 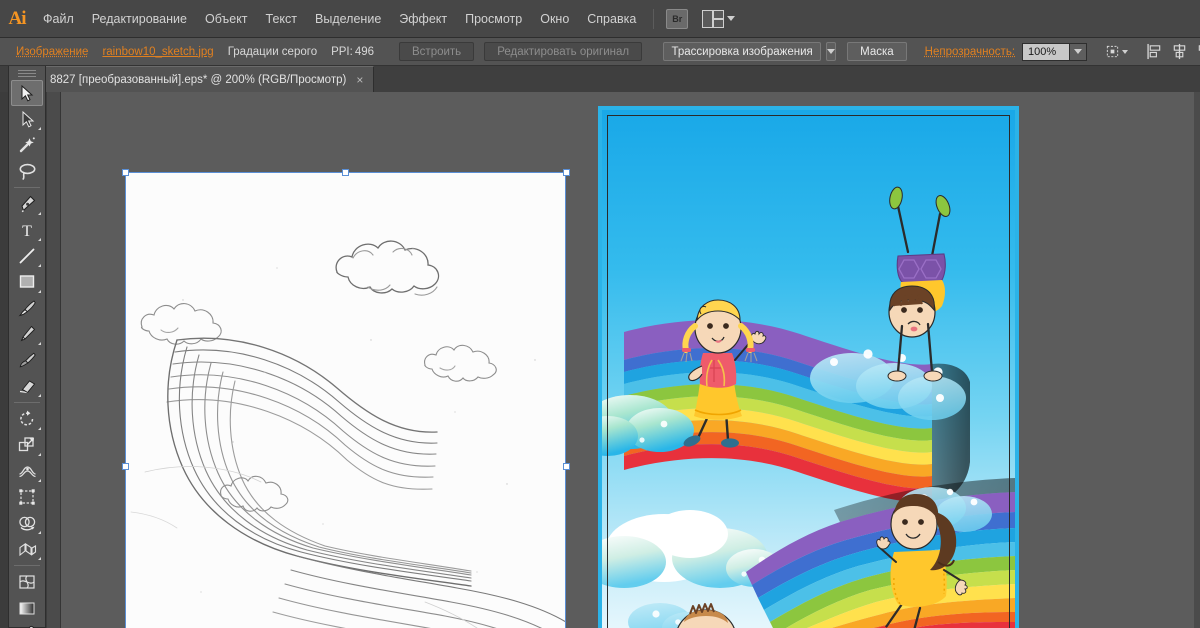 I want to click on linked-file-link: rainbow10_sketch.jpg, so click(x=157, y=52).